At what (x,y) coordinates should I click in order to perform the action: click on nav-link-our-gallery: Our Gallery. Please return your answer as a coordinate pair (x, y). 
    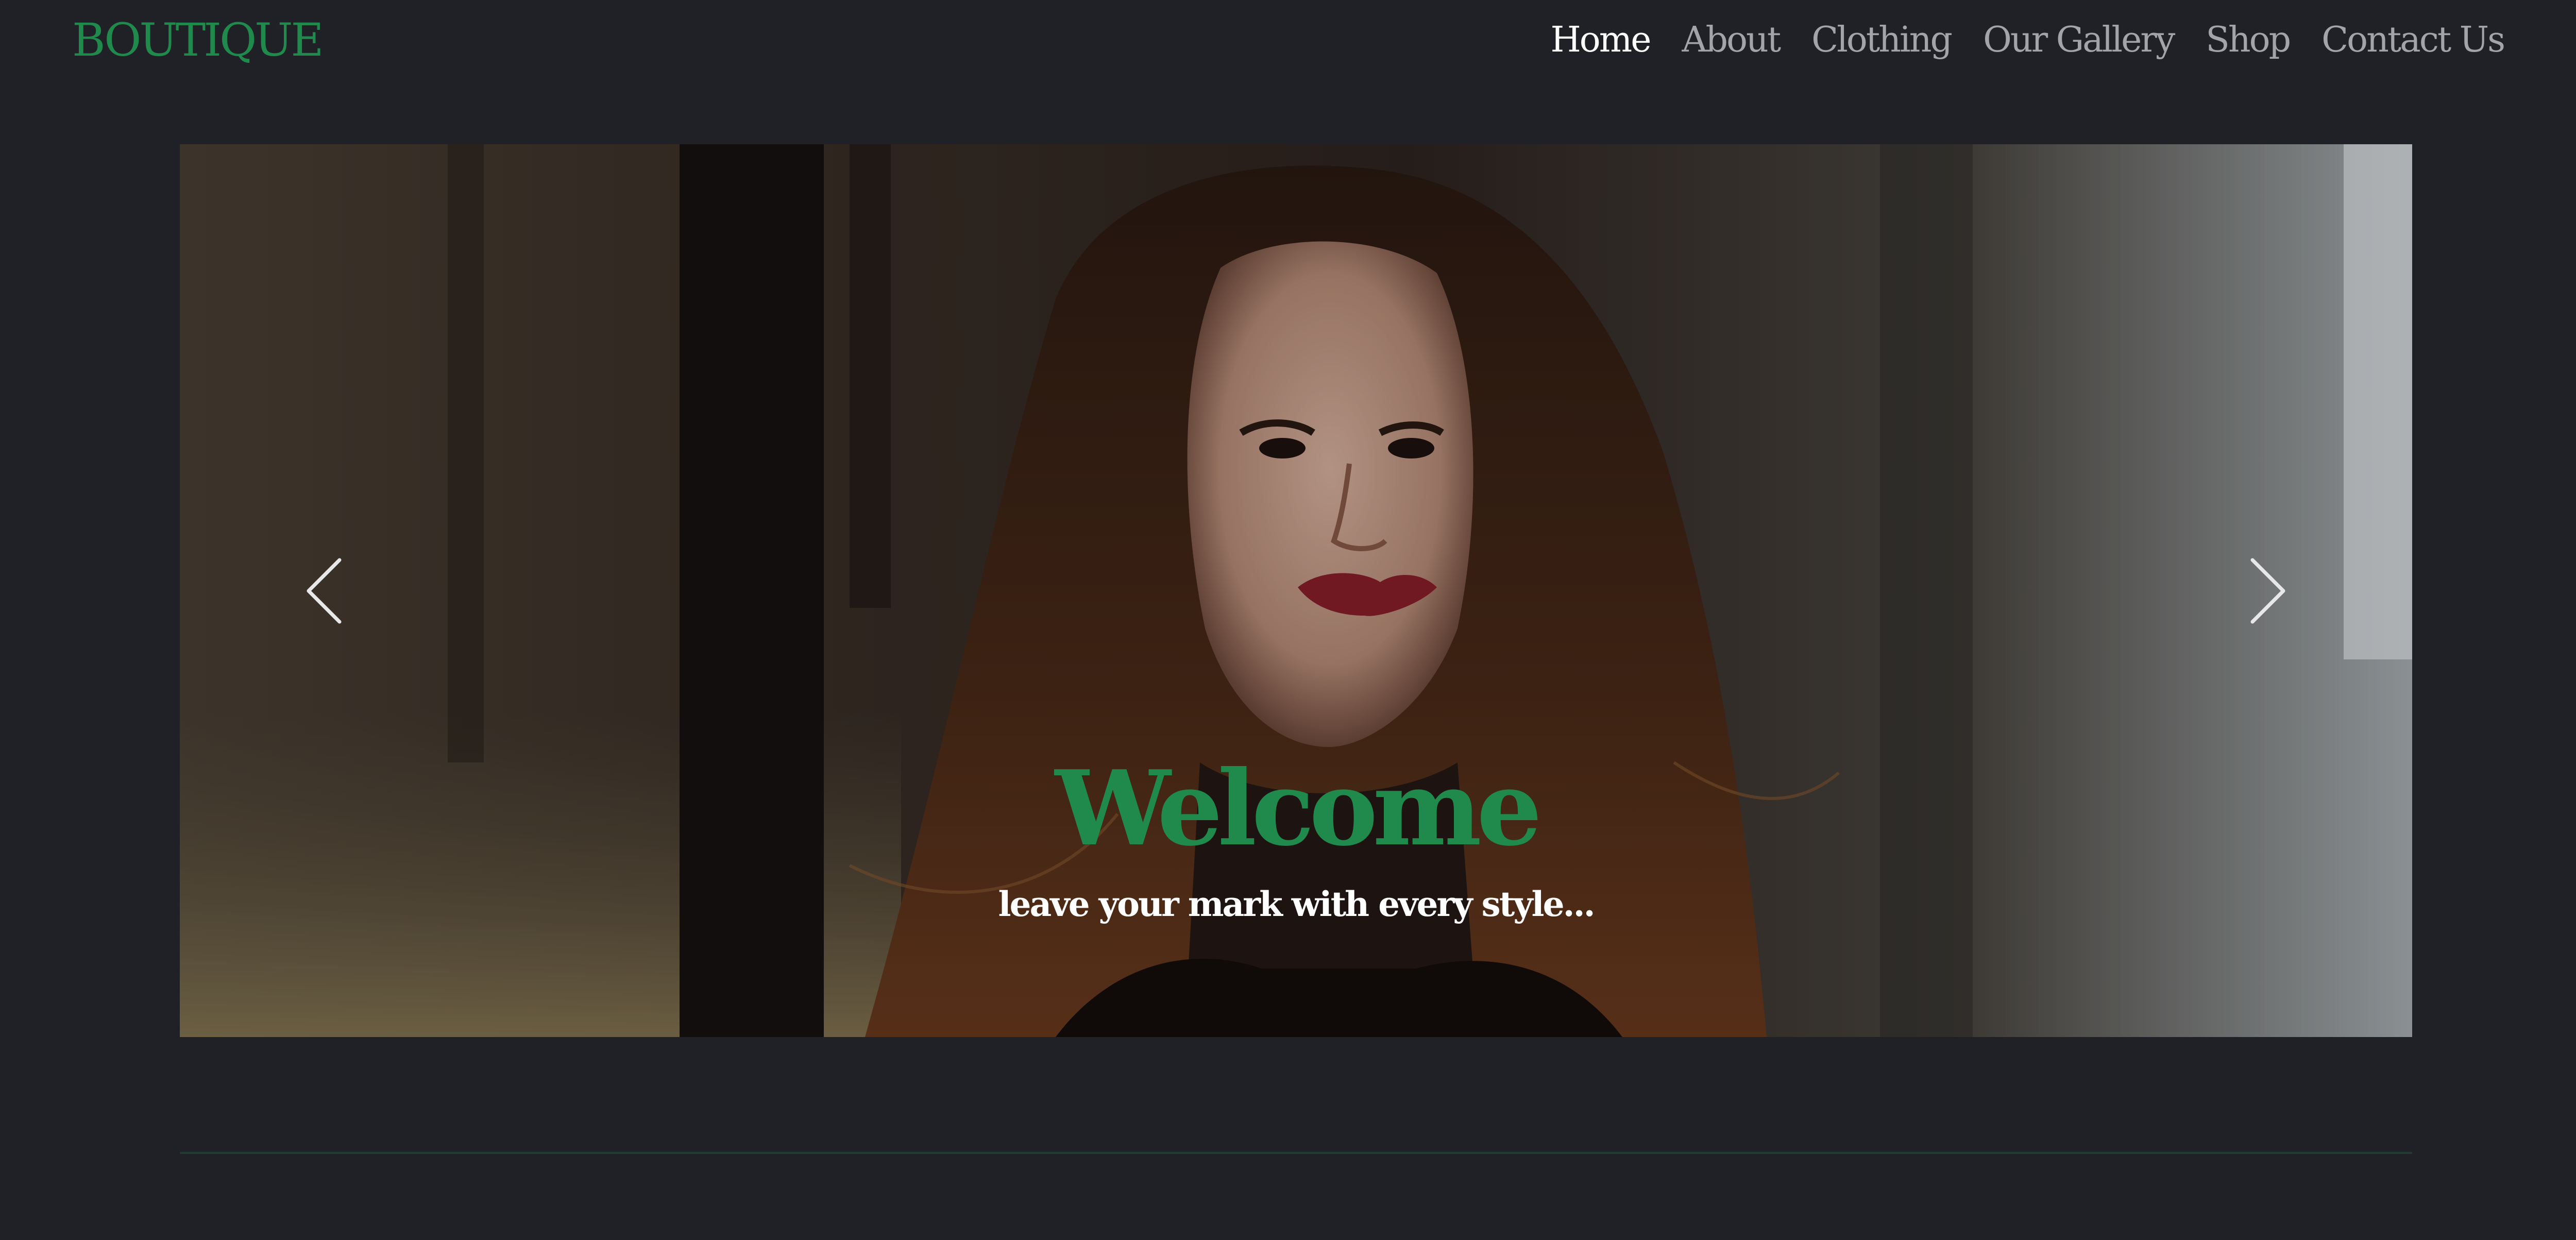
    Looking at the image, I should click on (2079, 40).